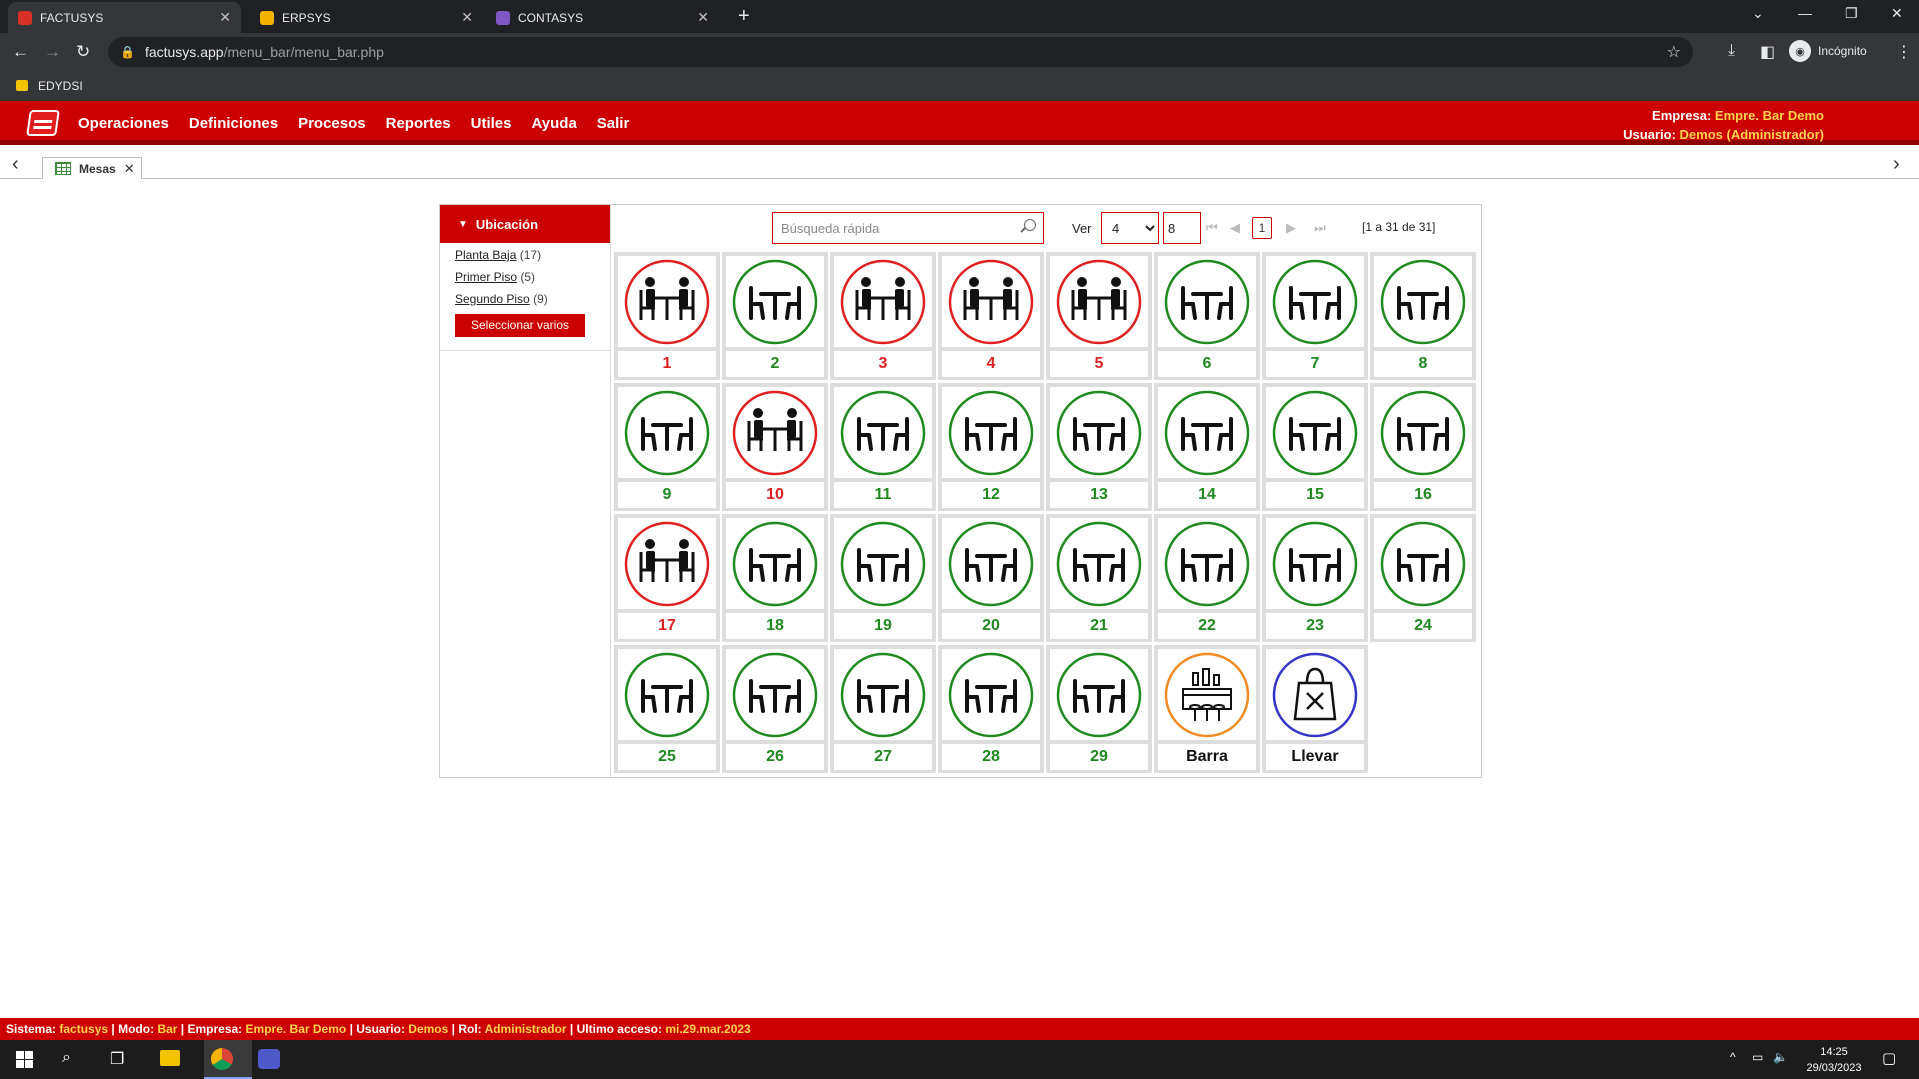 The height and width of the screenshot is (1079, 1919). What do you see at coordinates (332, 123) in the screenshot?
I see `menu-procesos: Procesos` at bounding box center [332, 123].